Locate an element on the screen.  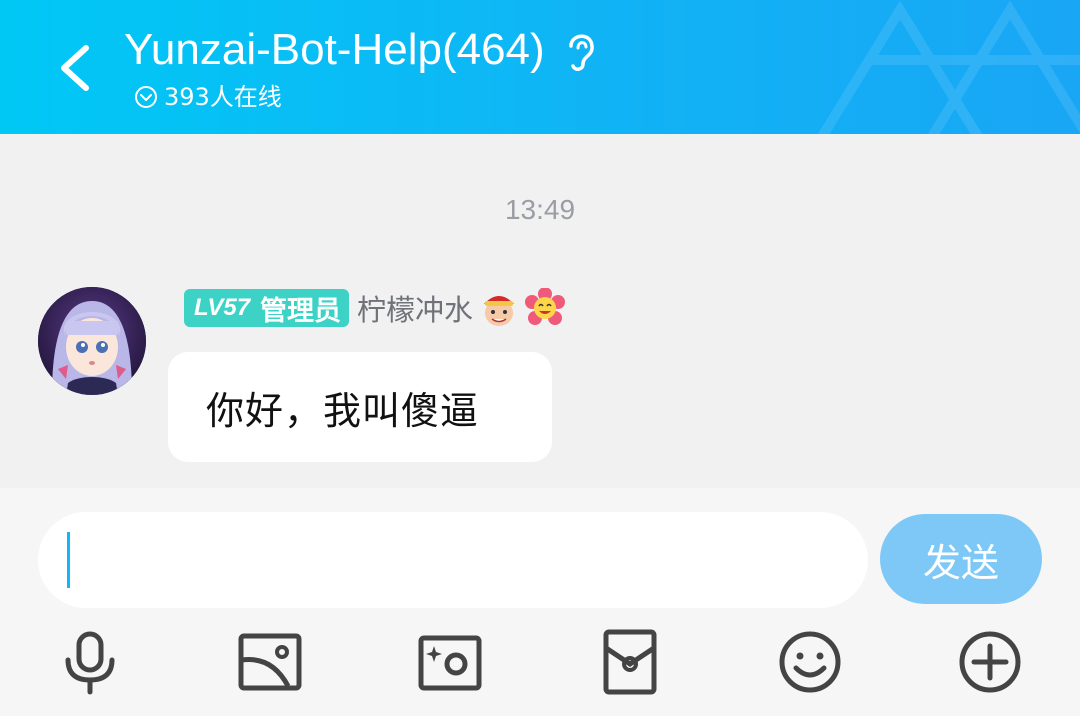
ear-icon is located at coordinates (581, 50).